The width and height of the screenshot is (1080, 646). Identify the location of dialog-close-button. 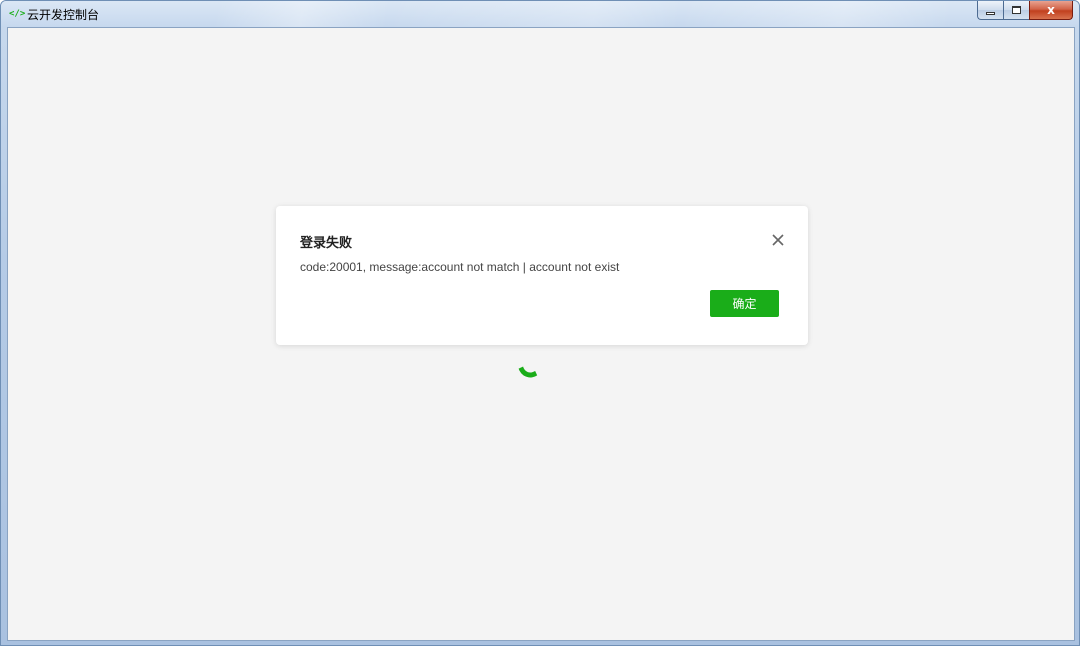
(778, 240).